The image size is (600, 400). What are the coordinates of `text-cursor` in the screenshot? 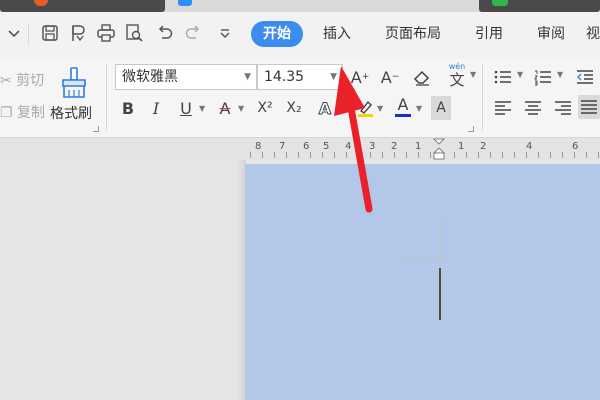 It's located at (440, 294).